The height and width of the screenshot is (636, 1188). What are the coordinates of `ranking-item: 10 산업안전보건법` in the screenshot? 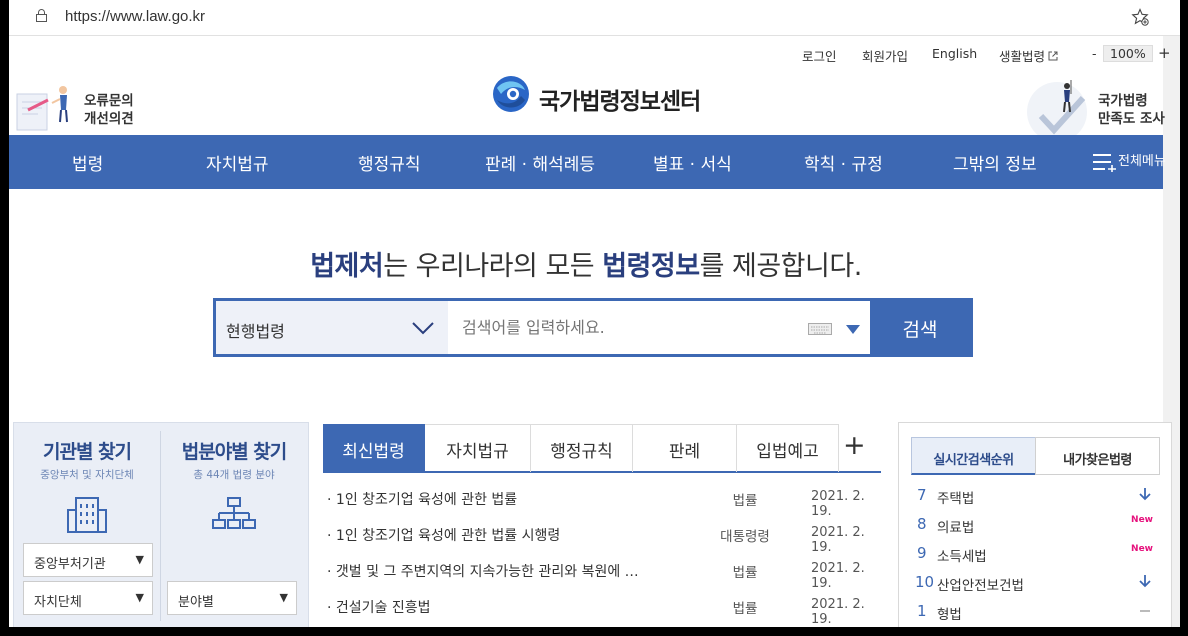 It's located at (1036, 582).